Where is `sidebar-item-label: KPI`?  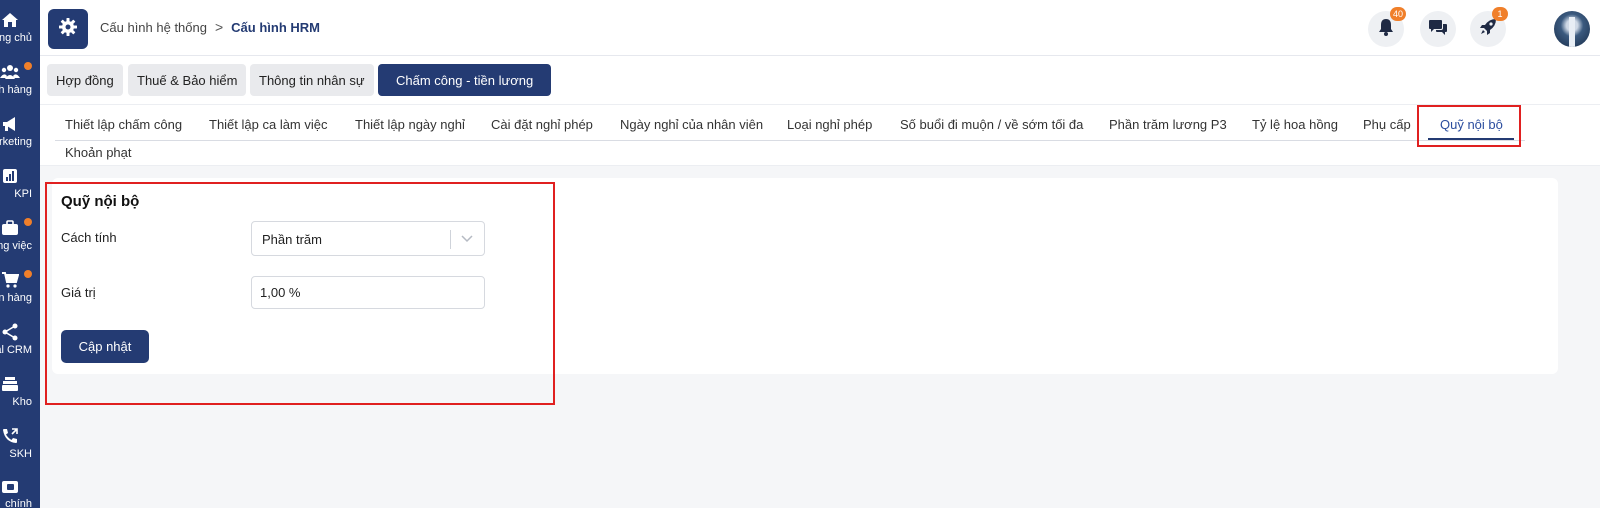
sidebar-item-label: KPI is located at coordinates (23, 194).